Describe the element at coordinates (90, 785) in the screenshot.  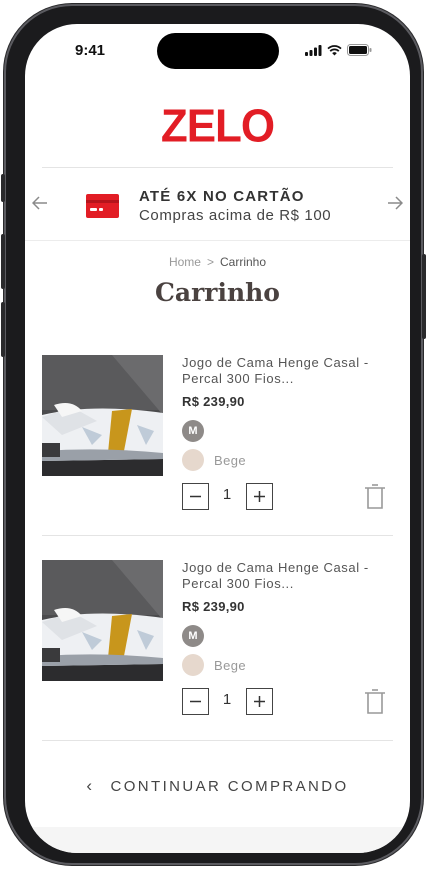
I see `chevron-left-icon: ‹` at that location.